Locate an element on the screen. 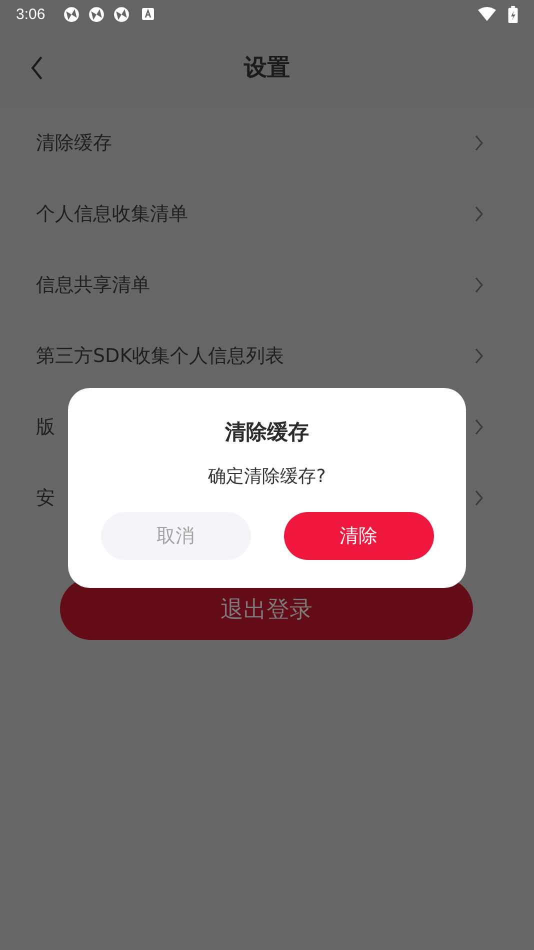  status-time: 3:06 is located at coordinates (31, 14).